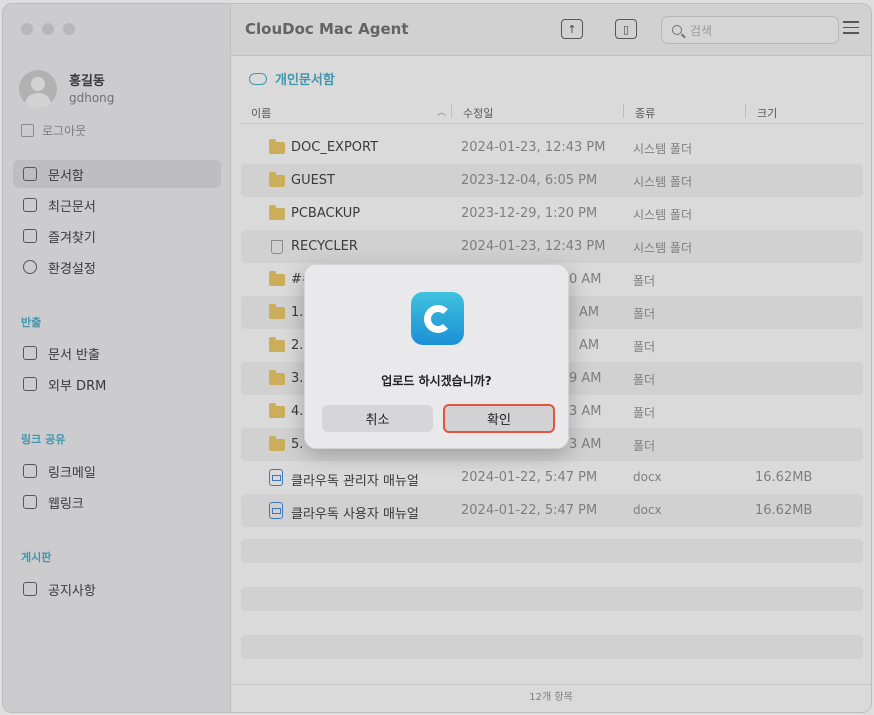 The image size is (874, 715). What do you see at coordinates (437, 318) in the screenshot?
I see `cloudoc-logo-icon` at bounding box center [437, 318].